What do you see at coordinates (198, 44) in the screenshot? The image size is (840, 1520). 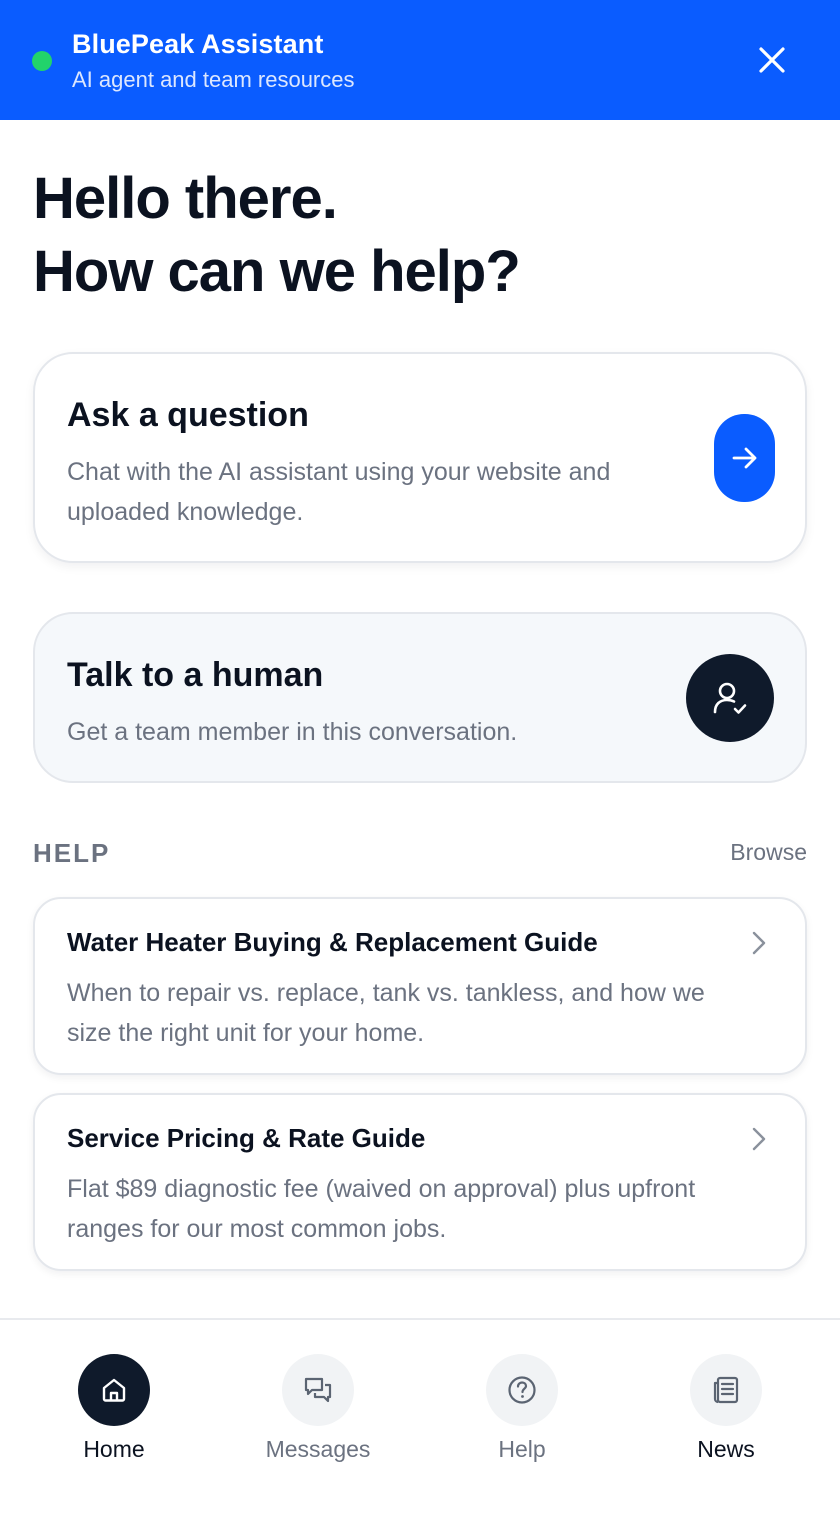 I see `assistant-title: BluePeak Assistant` at bounding box center [198, 44].